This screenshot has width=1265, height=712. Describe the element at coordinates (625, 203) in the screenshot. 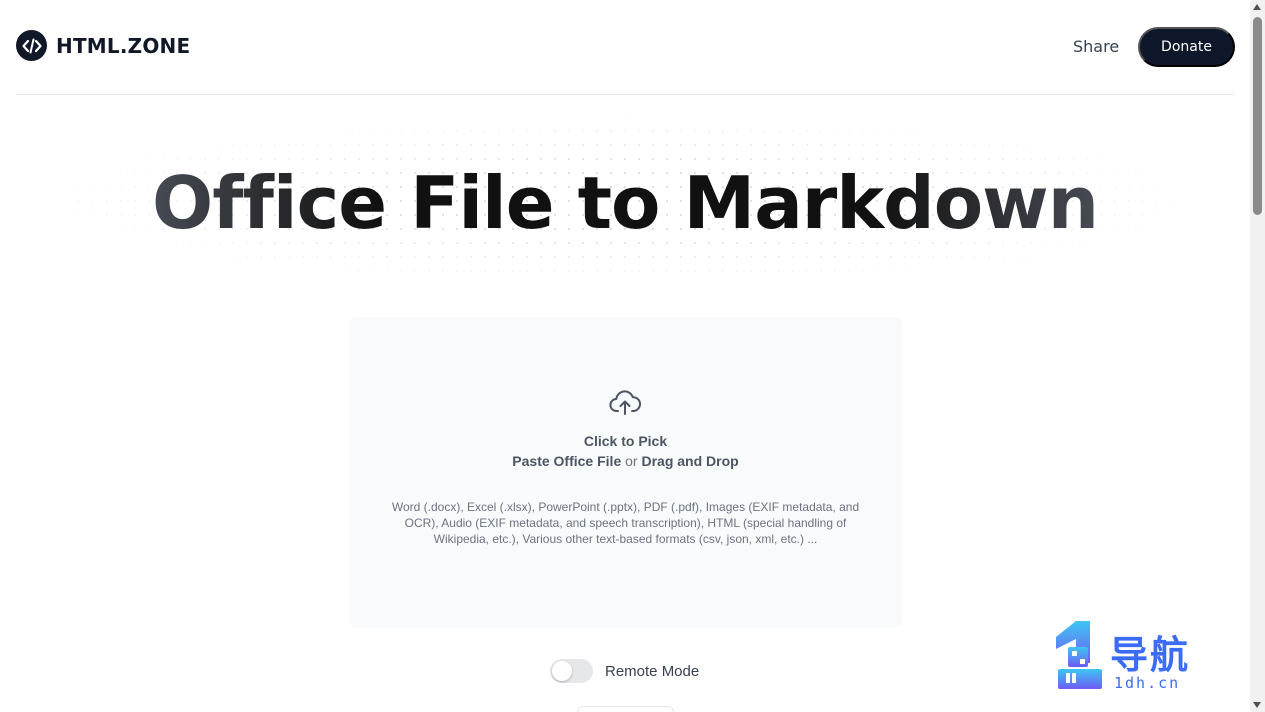

I see `page-title: Office File to Markdown` at that location.